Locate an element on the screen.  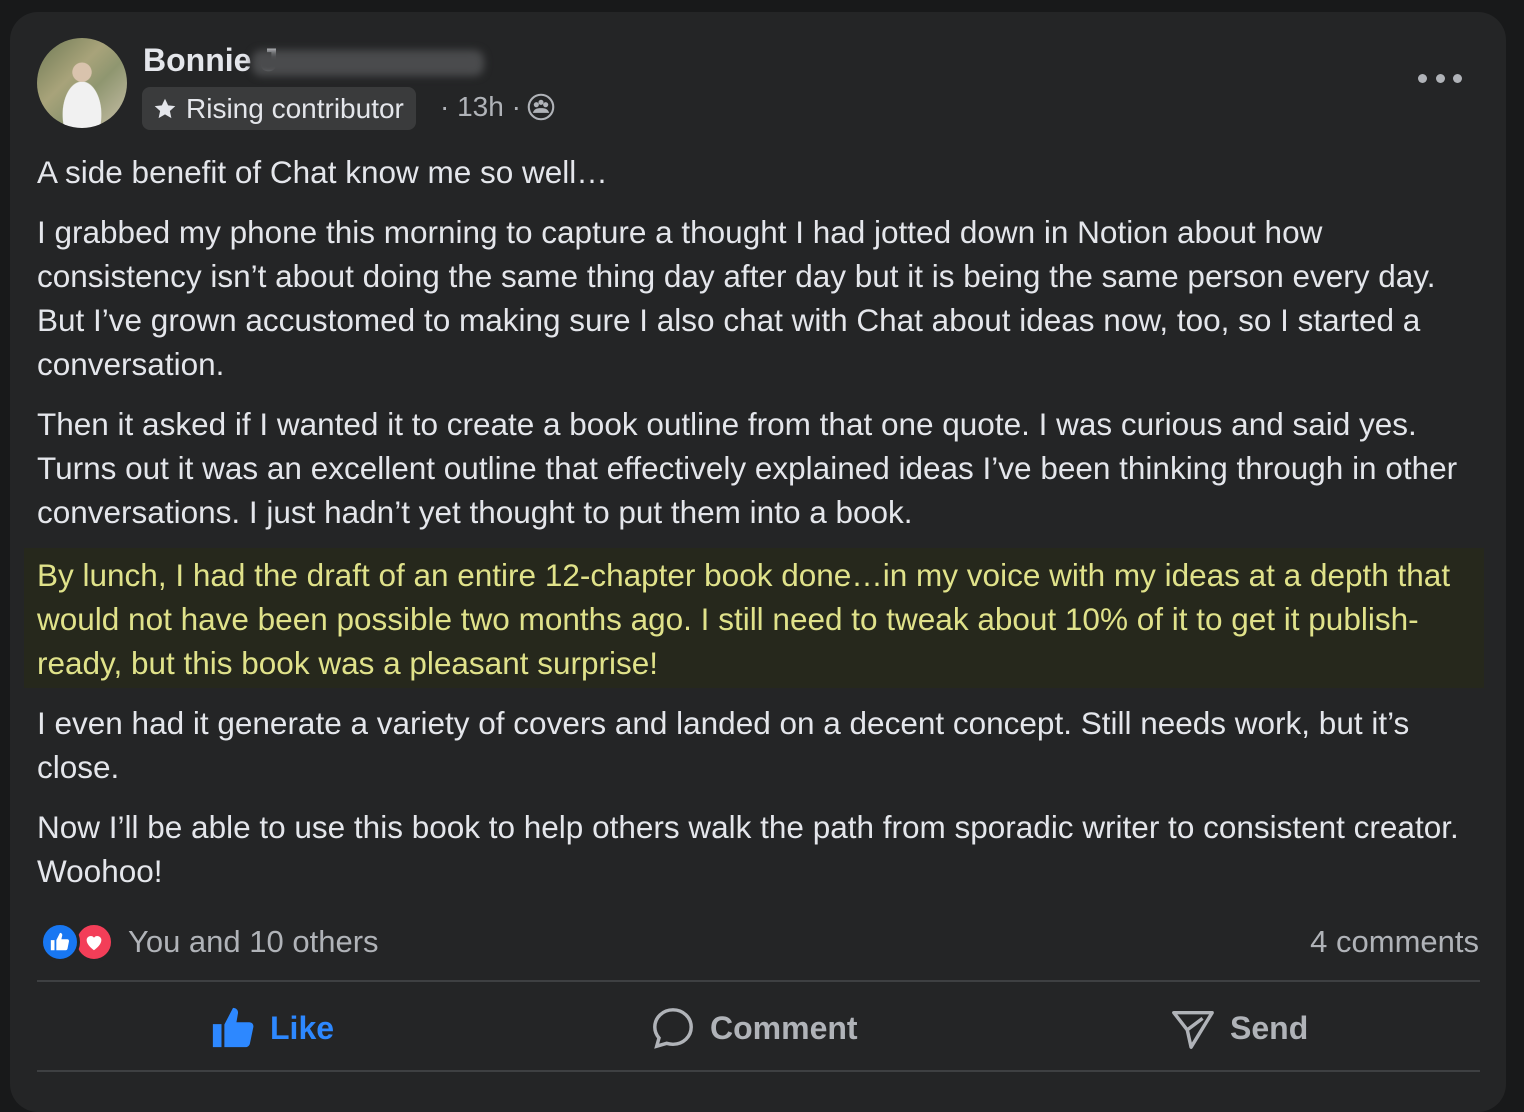
star-icon is located at coordinates (165, 108).